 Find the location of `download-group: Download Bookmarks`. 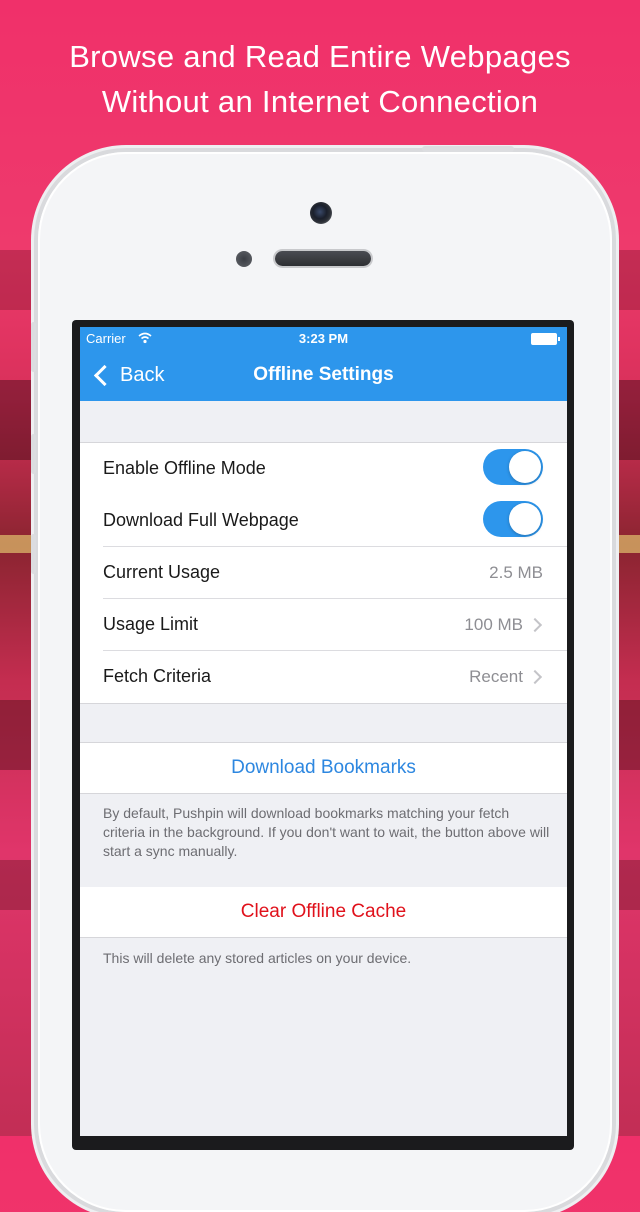

download-group: Download Bookmarks is located at coordinates (323, 768).